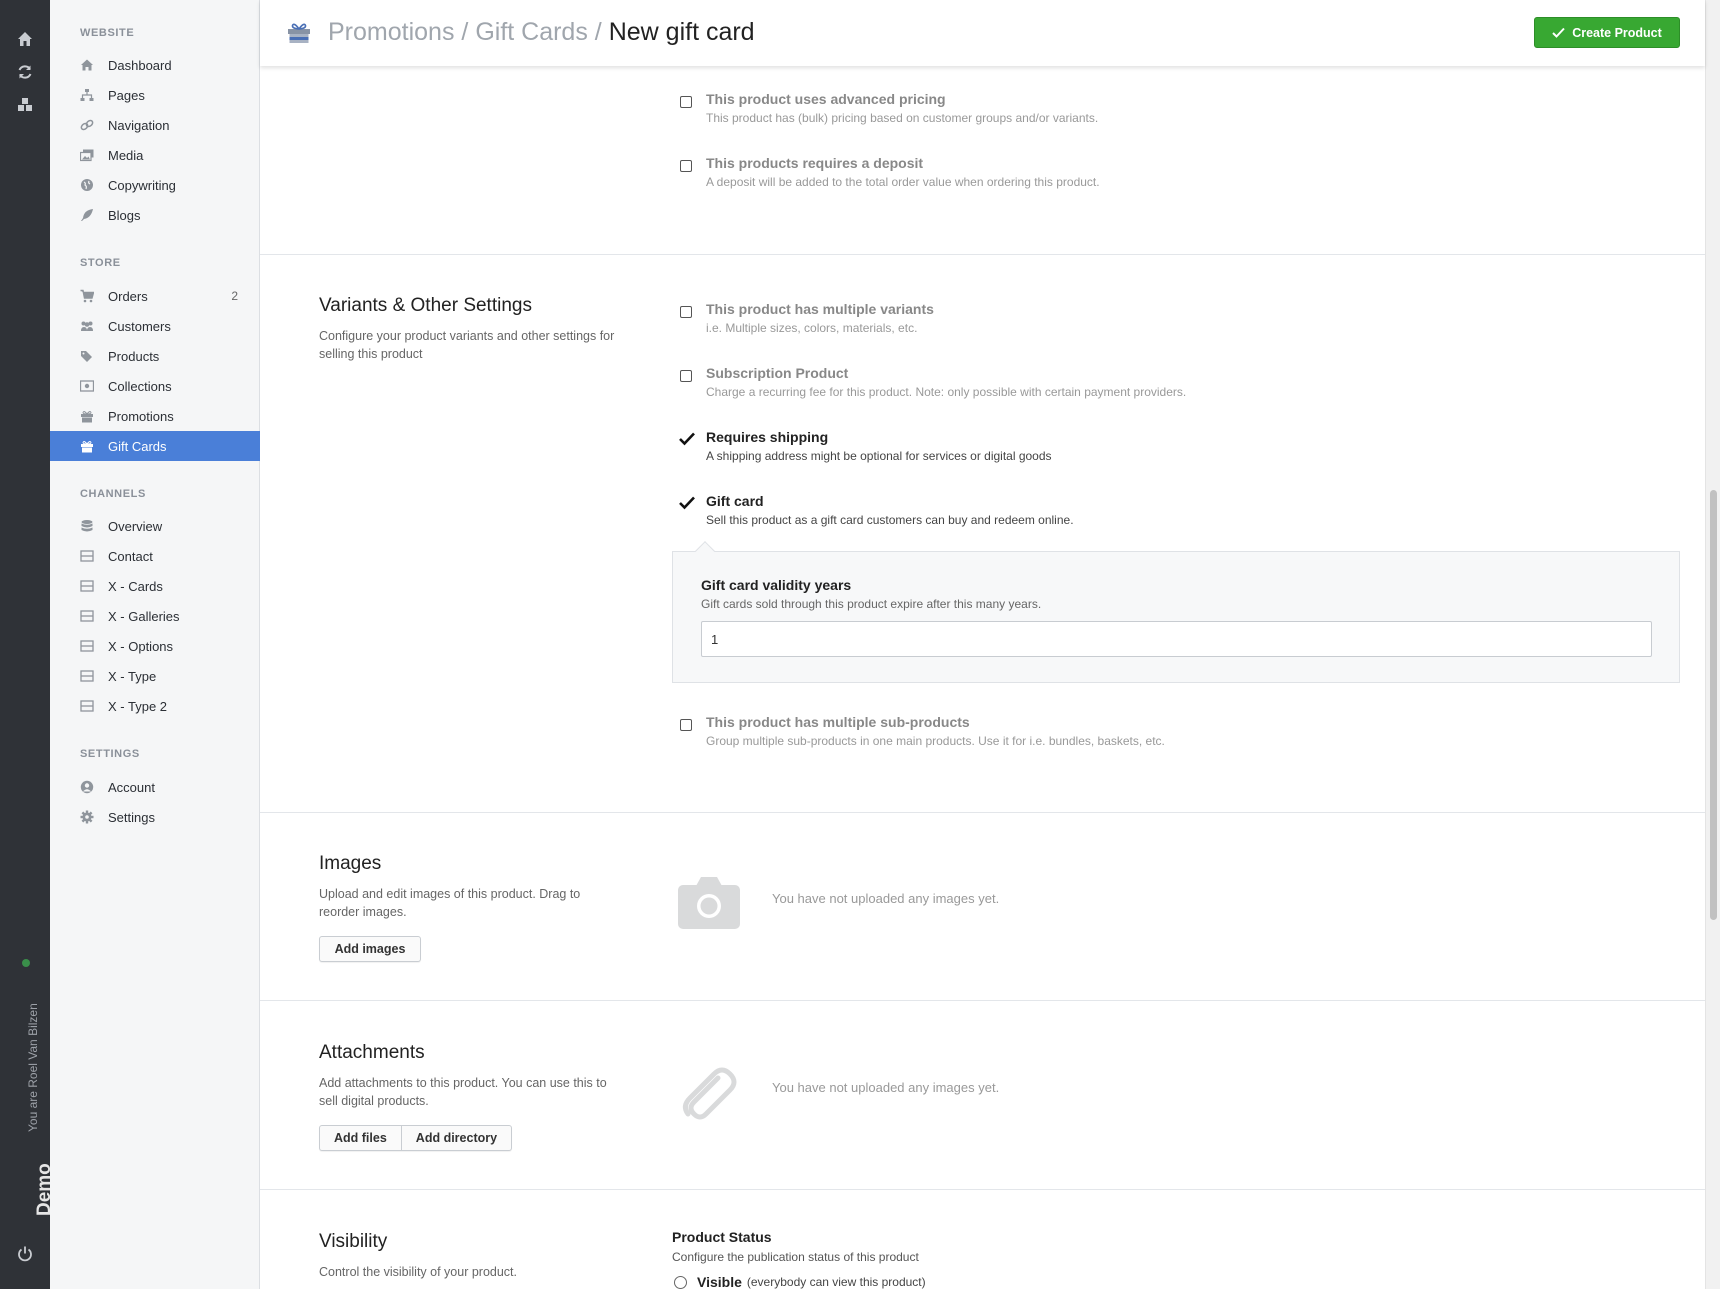 This screenshot has height=1290, width=1720. Describe the element at coordinates (686, 102) in the screenshot. I see `advanced-pricing-checkbox` at that location.